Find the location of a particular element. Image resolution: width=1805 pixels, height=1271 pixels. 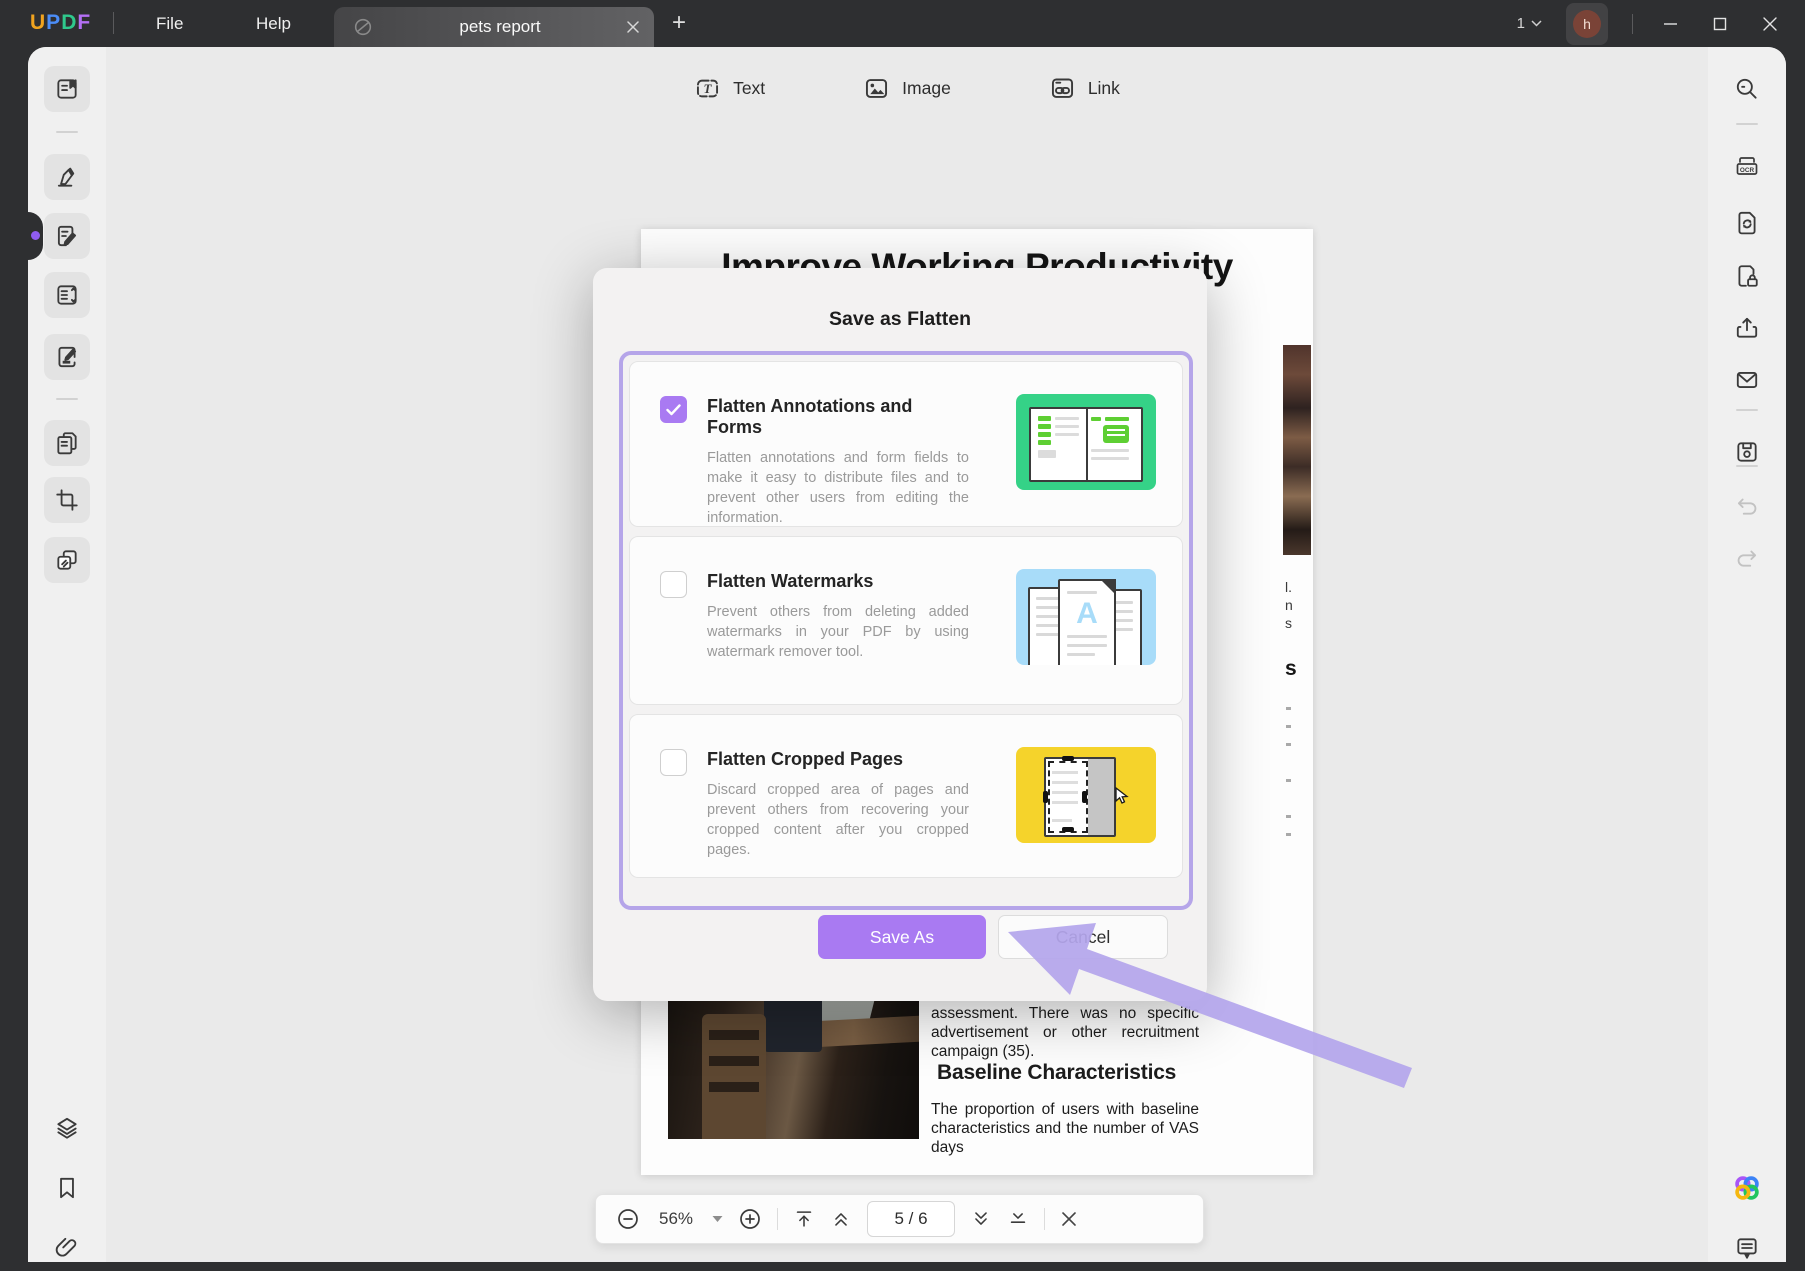

first-page-icon is located at coordinates (804, 1219).